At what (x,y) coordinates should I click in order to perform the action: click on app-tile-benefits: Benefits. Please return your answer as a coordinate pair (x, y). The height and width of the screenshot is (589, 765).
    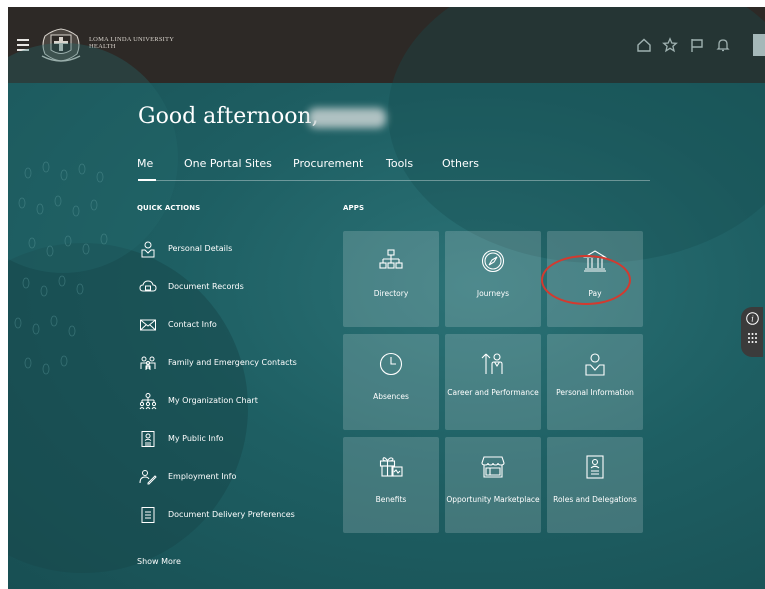
    Looking at the image, I should click on (391, 485).